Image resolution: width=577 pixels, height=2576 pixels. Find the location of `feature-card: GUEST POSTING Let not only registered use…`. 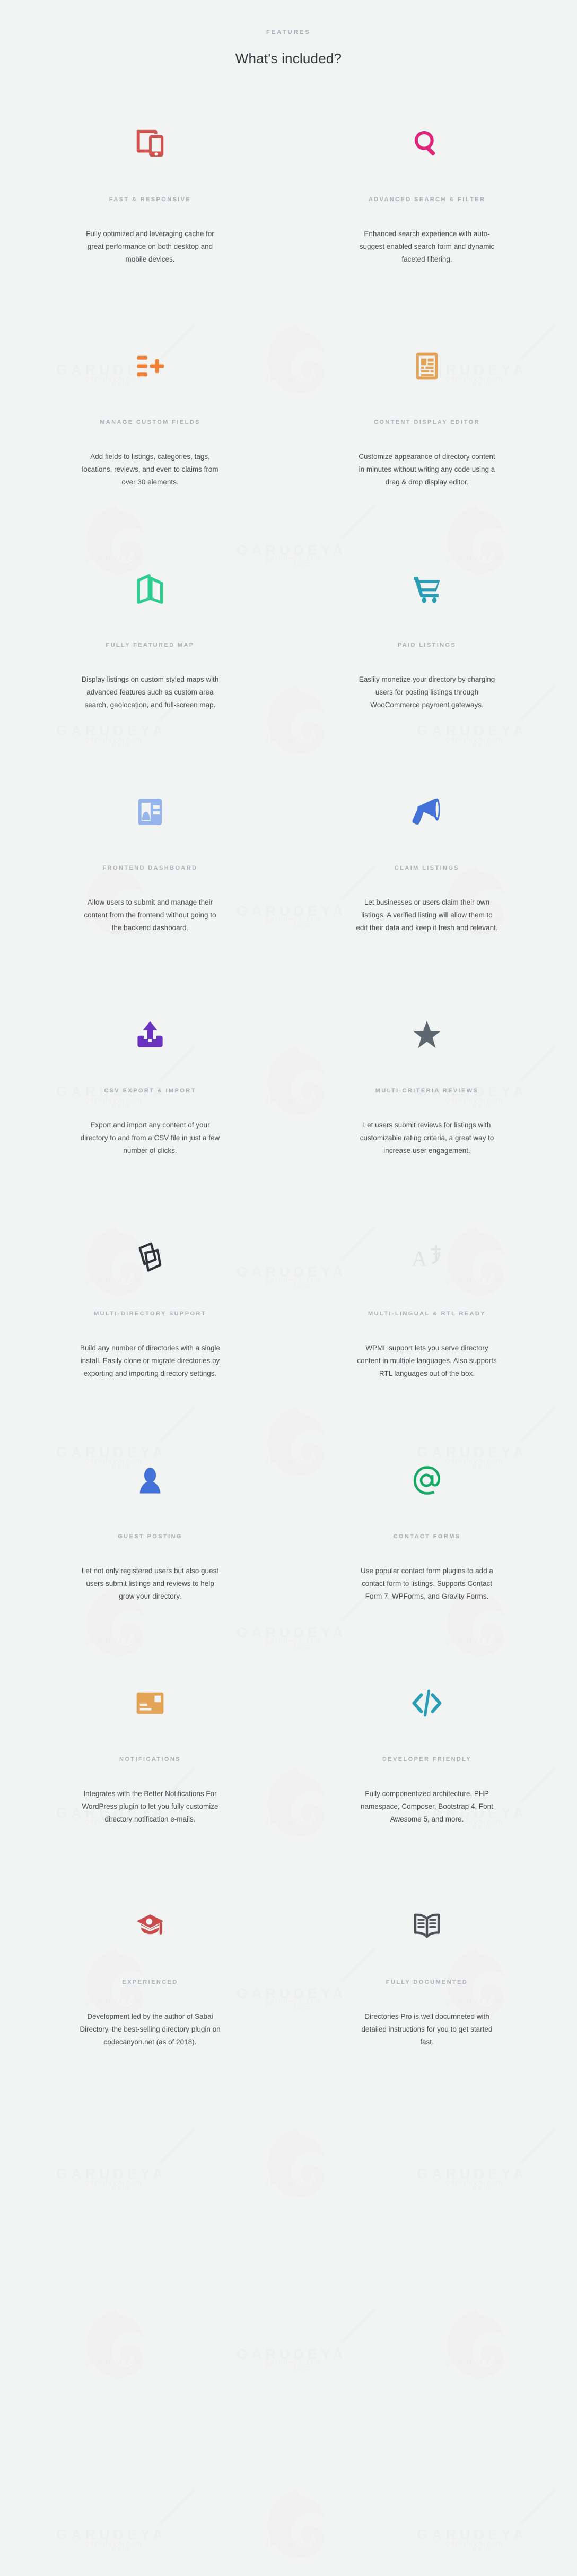

feature-card: GUEST POSTING Let not only registered use… is located at coordinates (150, 1560).